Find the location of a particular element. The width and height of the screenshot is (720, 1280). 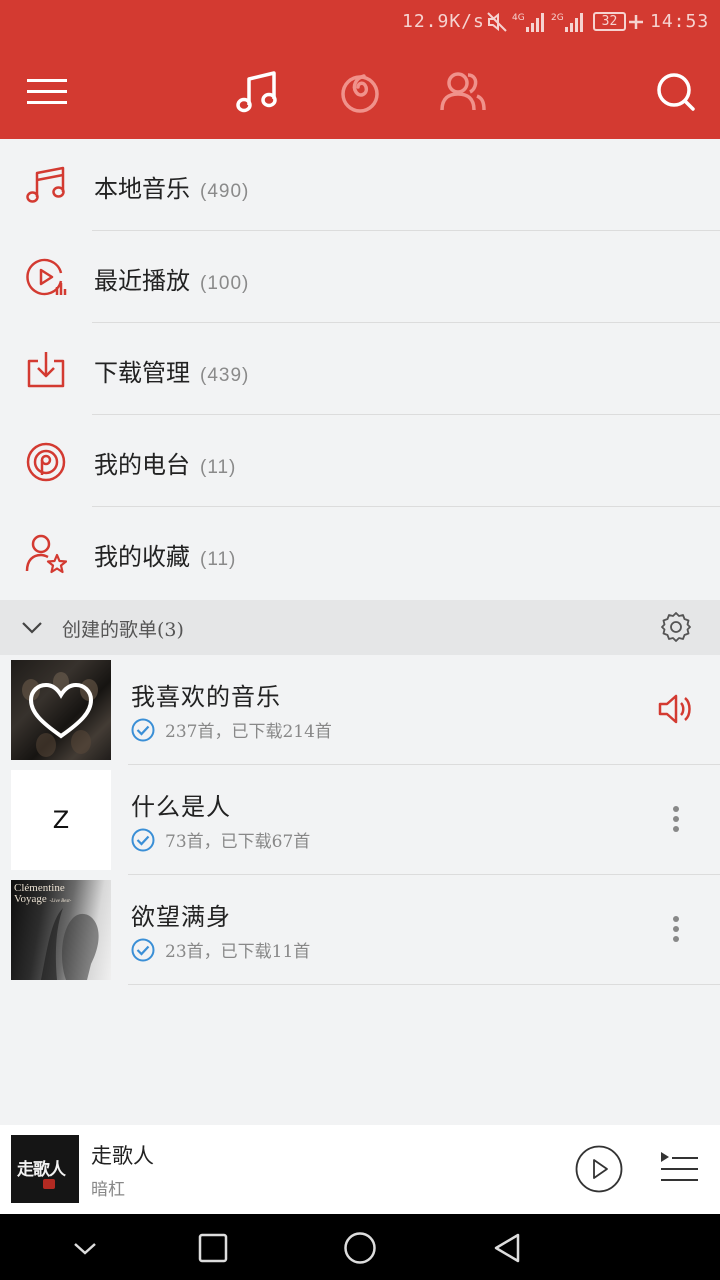

circle-icon is located at coordinates (360, 1248).